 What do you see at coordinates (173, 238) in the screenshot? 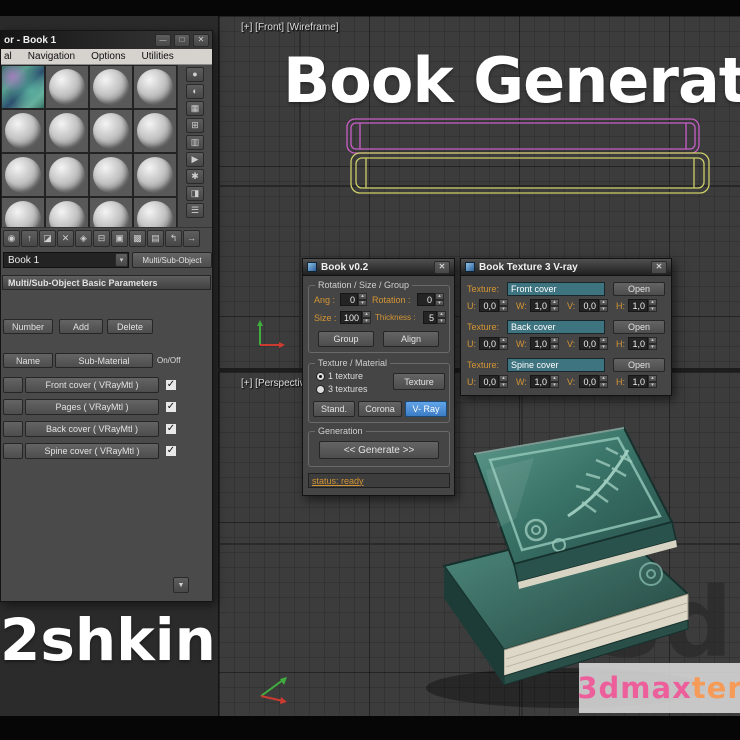
I see `go-to-parent-icon: ↰` at bounding box center [173, 238].